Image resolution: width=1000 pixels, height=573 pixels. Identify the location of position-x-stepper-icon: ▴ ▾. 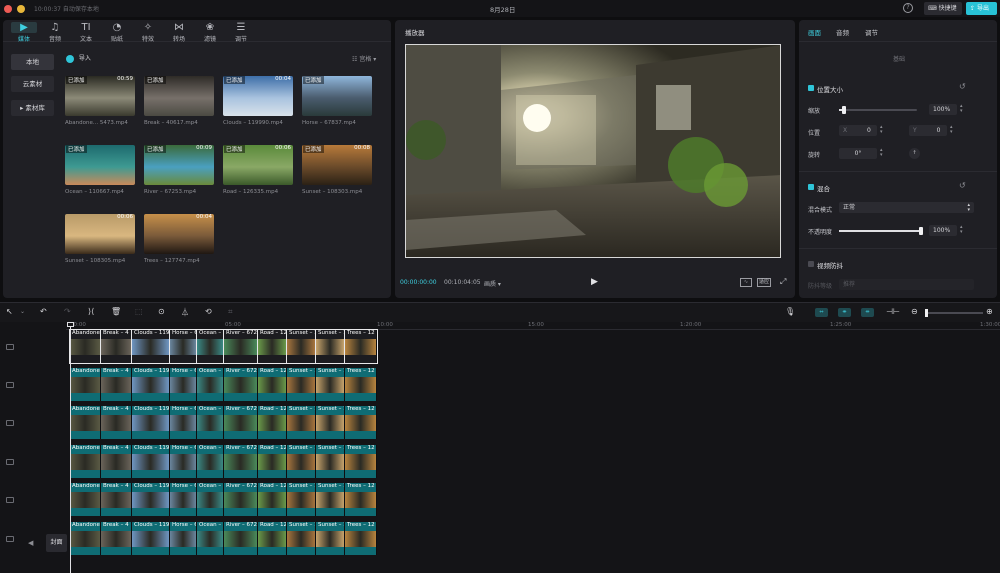
(881, 130).